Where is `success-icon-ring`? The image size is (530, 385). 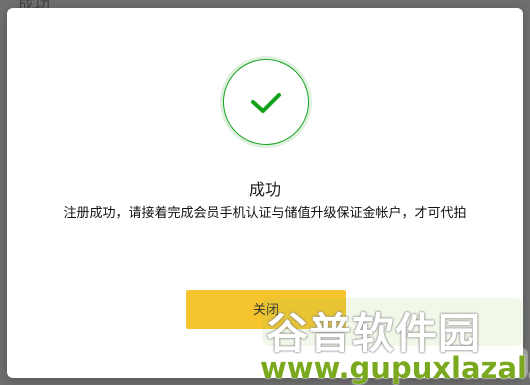
success-icon-ring is located at coordinates (266, 102).